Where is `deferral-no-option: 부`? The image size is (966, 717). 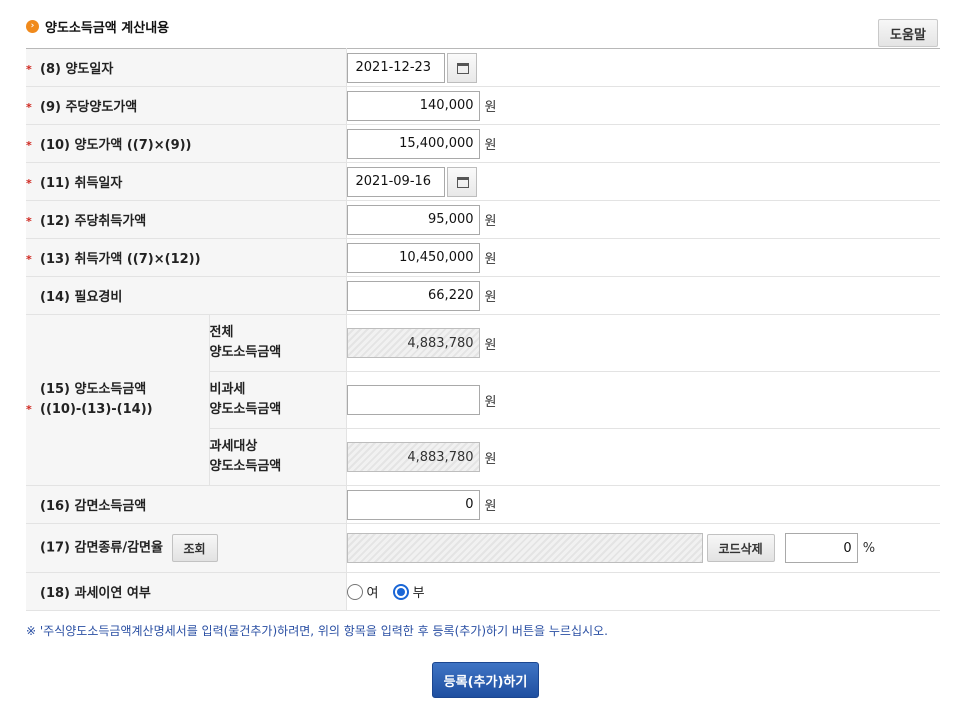
deferral-no-option: 부 is located at coordinates (408, 591).